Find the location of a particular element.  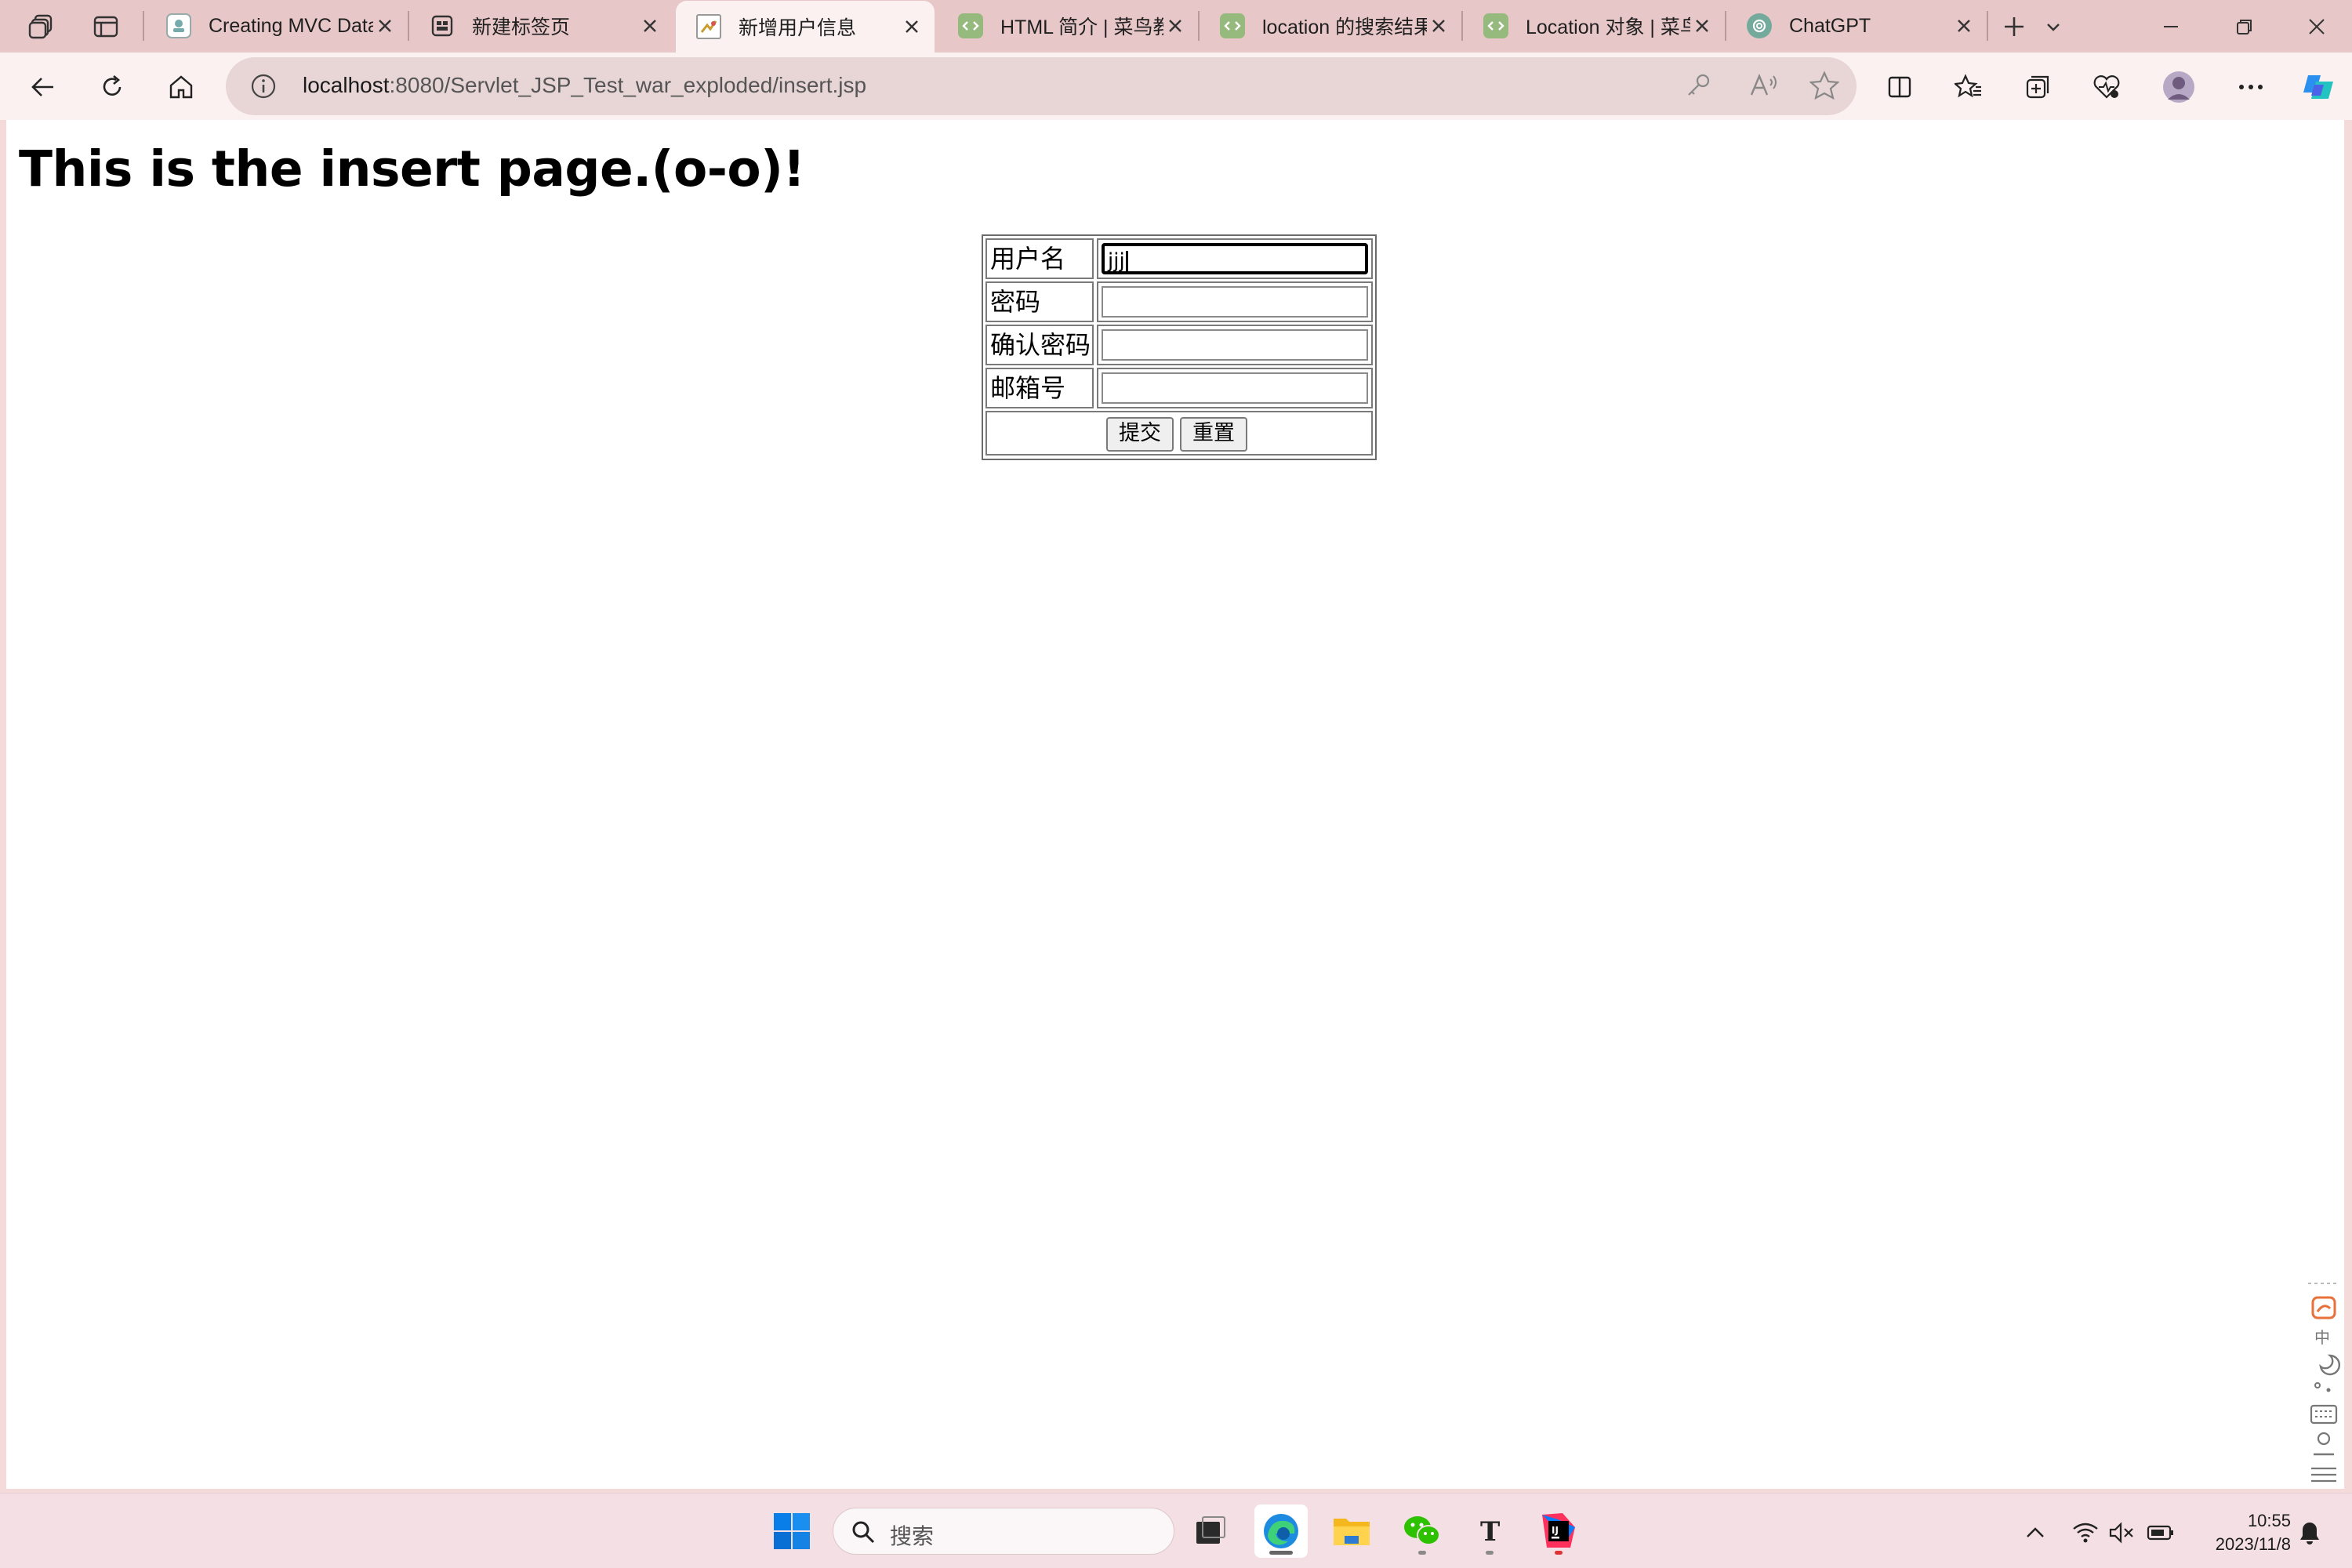

tab-new-tab: 新建标签页 is located at coordinates (541, 26).